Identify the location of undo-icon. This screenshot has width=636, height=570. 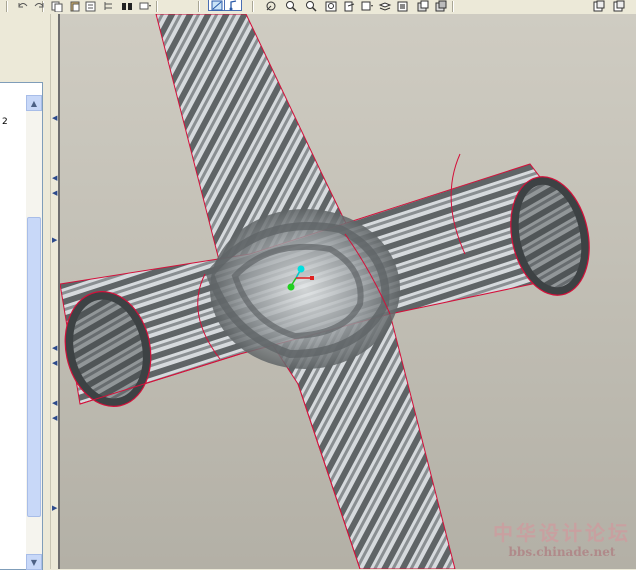
(23, 7).